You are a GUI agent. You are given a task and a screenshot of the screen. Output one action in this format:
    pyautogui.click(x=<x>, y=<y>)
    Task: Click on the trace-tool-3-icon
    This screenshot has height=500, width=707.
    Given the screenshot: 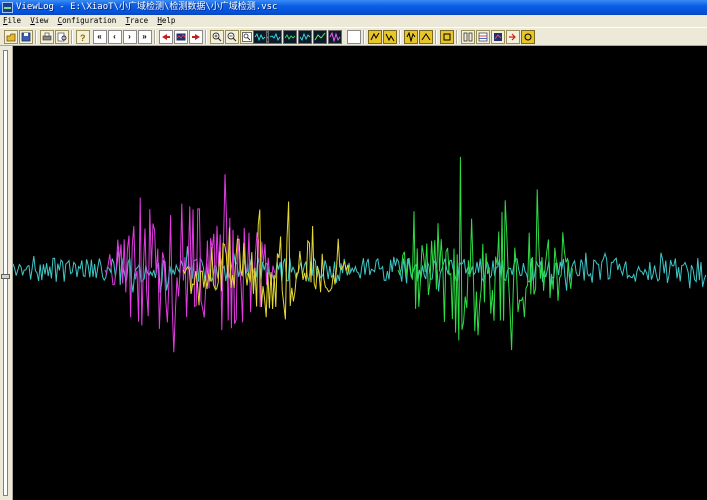 What is the action you would take?
    pyautogui.click(x=410, y=37)
    